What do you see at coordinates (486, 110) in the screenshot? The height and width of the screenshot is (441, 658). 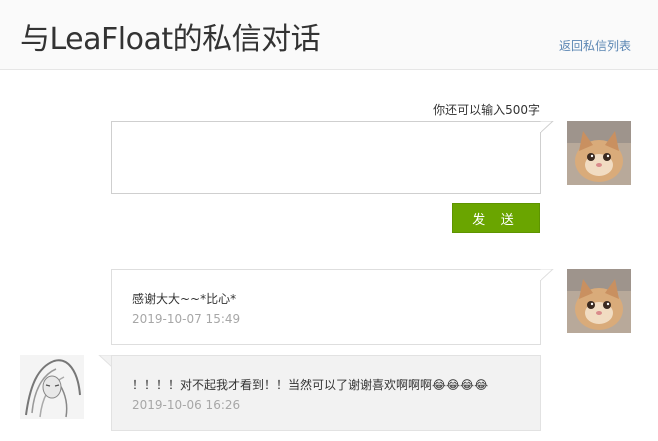 I see `char-counter: 你还可以输入500字` at bounding box center [486, 110].